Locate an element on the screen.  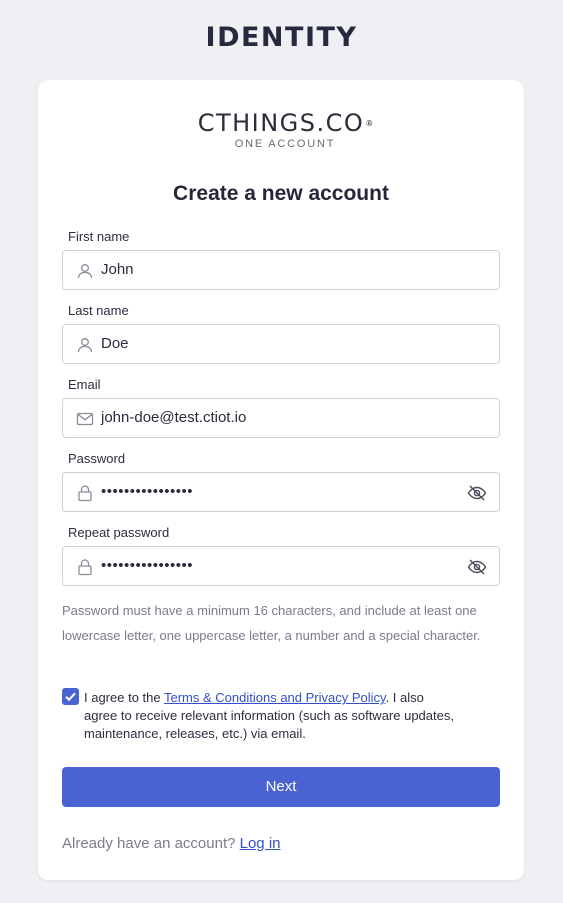
repeat-password-field: •••••••••••••••• is located at coordinates (281, 566).